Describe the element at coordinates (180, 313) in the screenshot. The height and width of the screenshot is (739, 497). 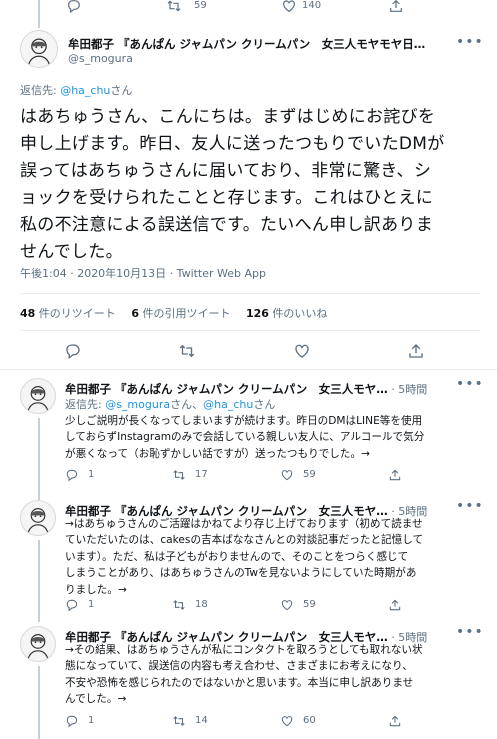
I see `quotes-stat: 6 件の引用ツイート` at that location.